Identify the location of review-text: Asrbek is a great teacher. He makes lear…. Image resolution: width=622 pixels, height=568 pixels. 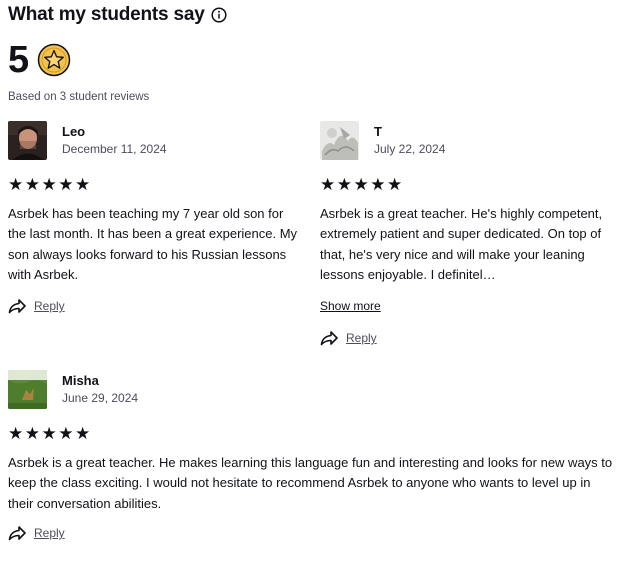
(310, 483).